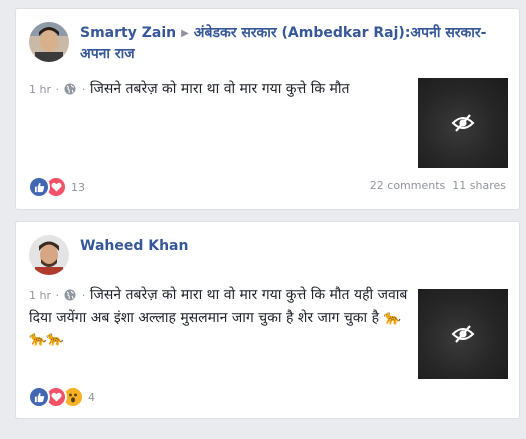 Image resolution: width=526 pixels, height=439 pixels. I want to click on reaction-count: 13, so click(78, 187).